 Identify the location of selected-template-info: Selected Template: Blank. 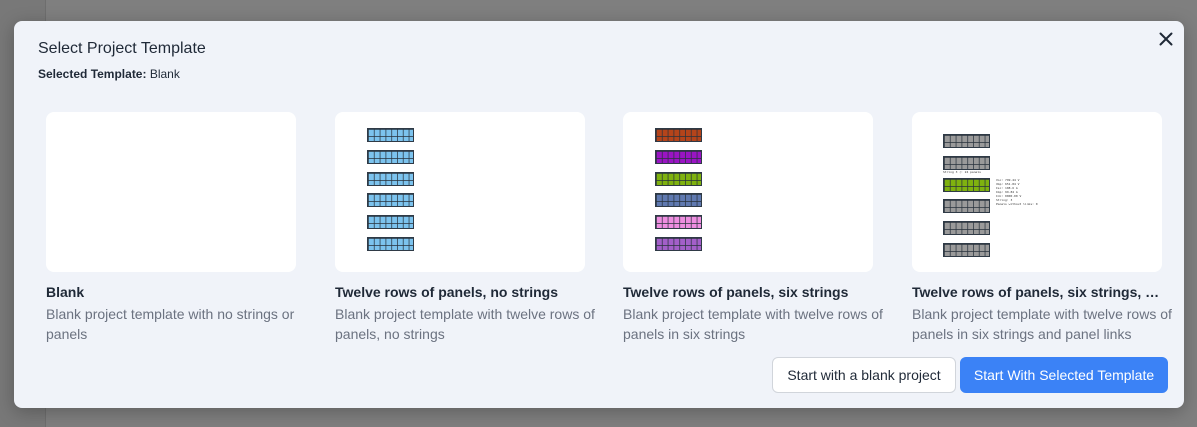
(109, 74).